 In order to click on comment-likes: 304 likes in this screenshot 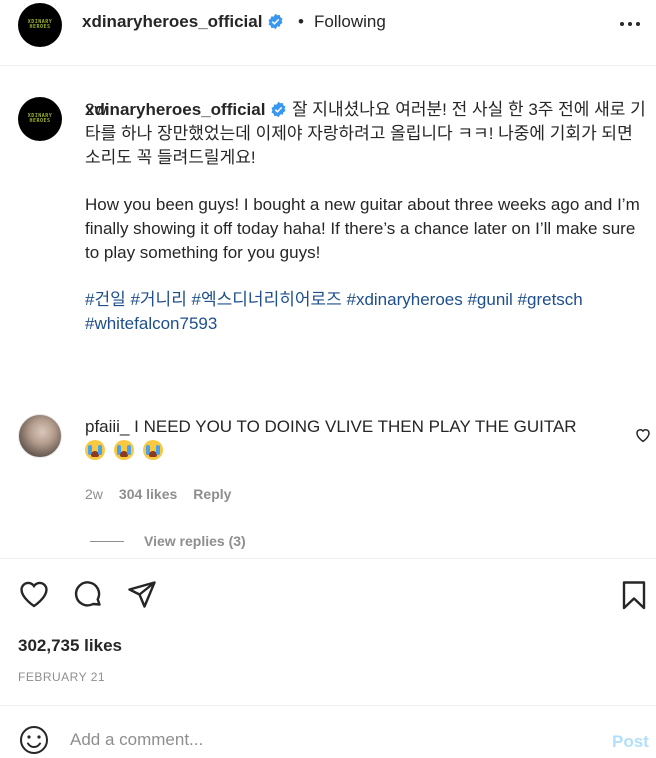, I will do `click(148, 494)`.